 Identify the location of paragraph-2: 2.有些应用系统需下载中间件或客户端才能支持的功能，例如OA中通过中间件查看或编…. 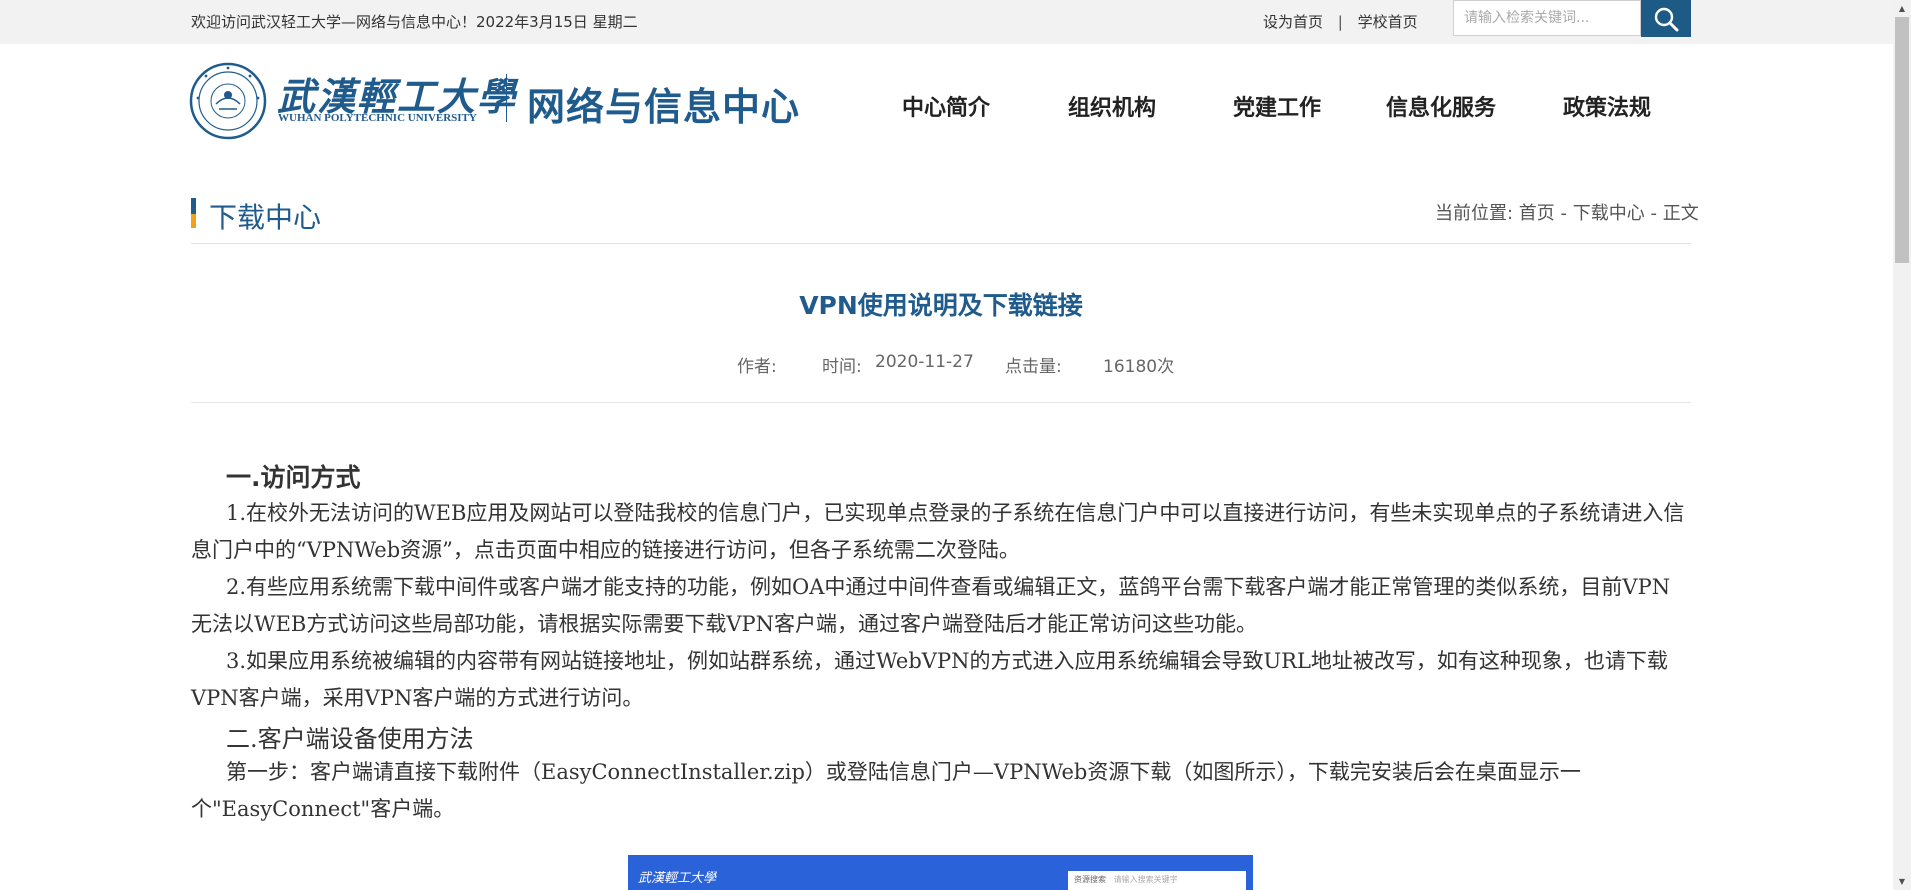
(931, 605).